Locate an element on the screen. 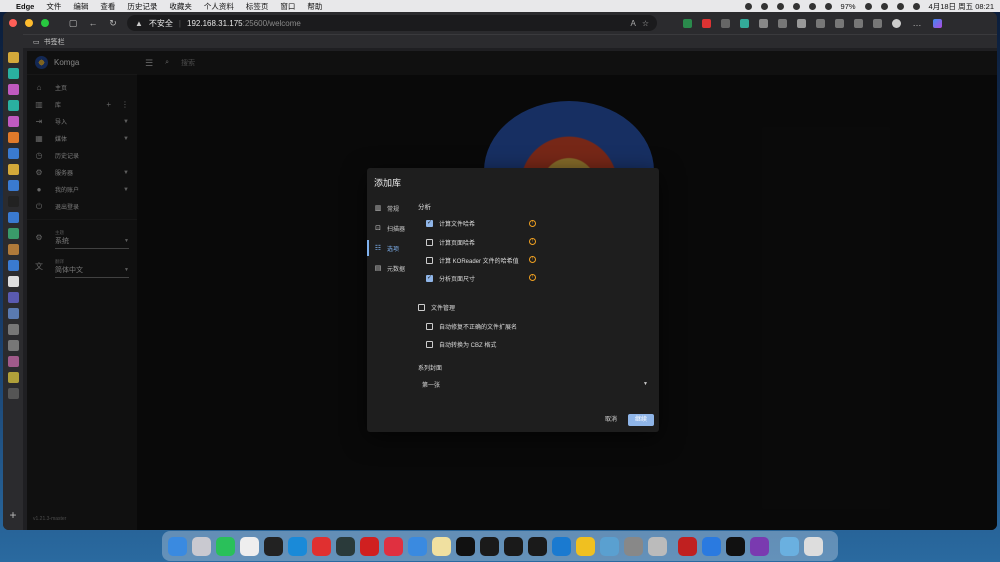  tab-scanner: ⊡ 扫描器 is located at coordinates (392, 228).